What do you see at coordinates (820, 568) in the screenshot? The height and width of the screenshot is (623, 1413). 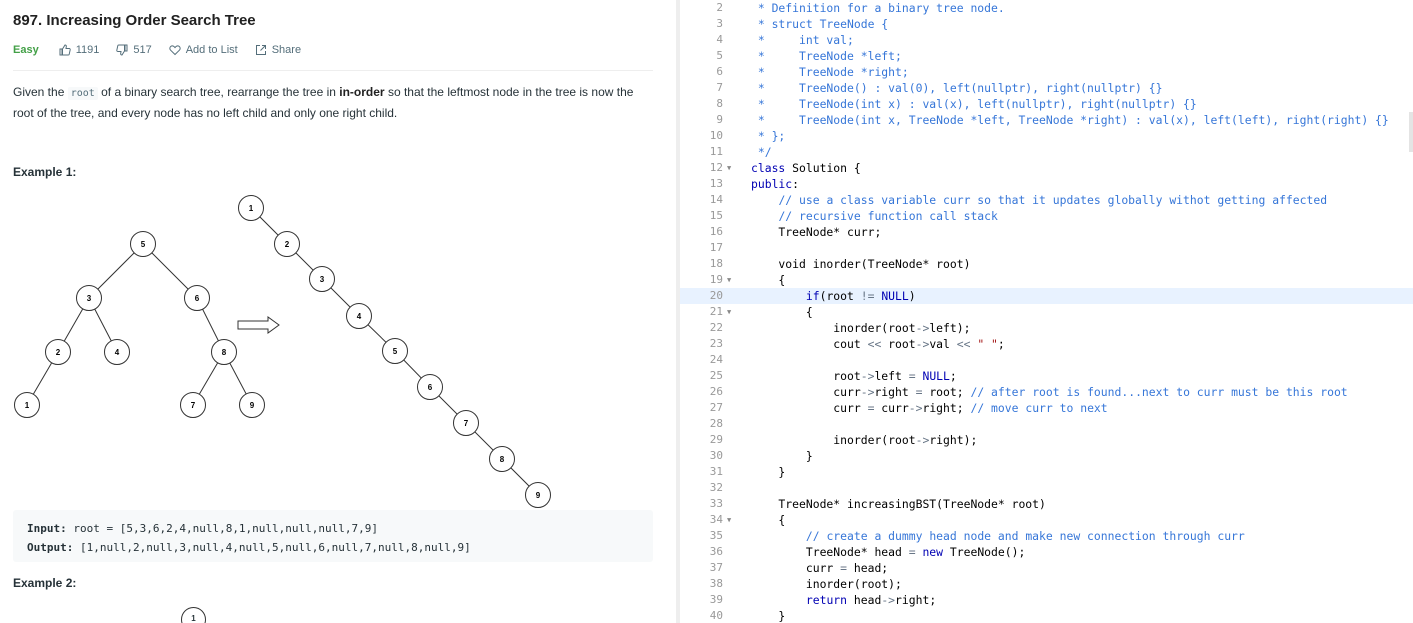 I see `code-text: curr = head;` at bounding box center [820, 568].